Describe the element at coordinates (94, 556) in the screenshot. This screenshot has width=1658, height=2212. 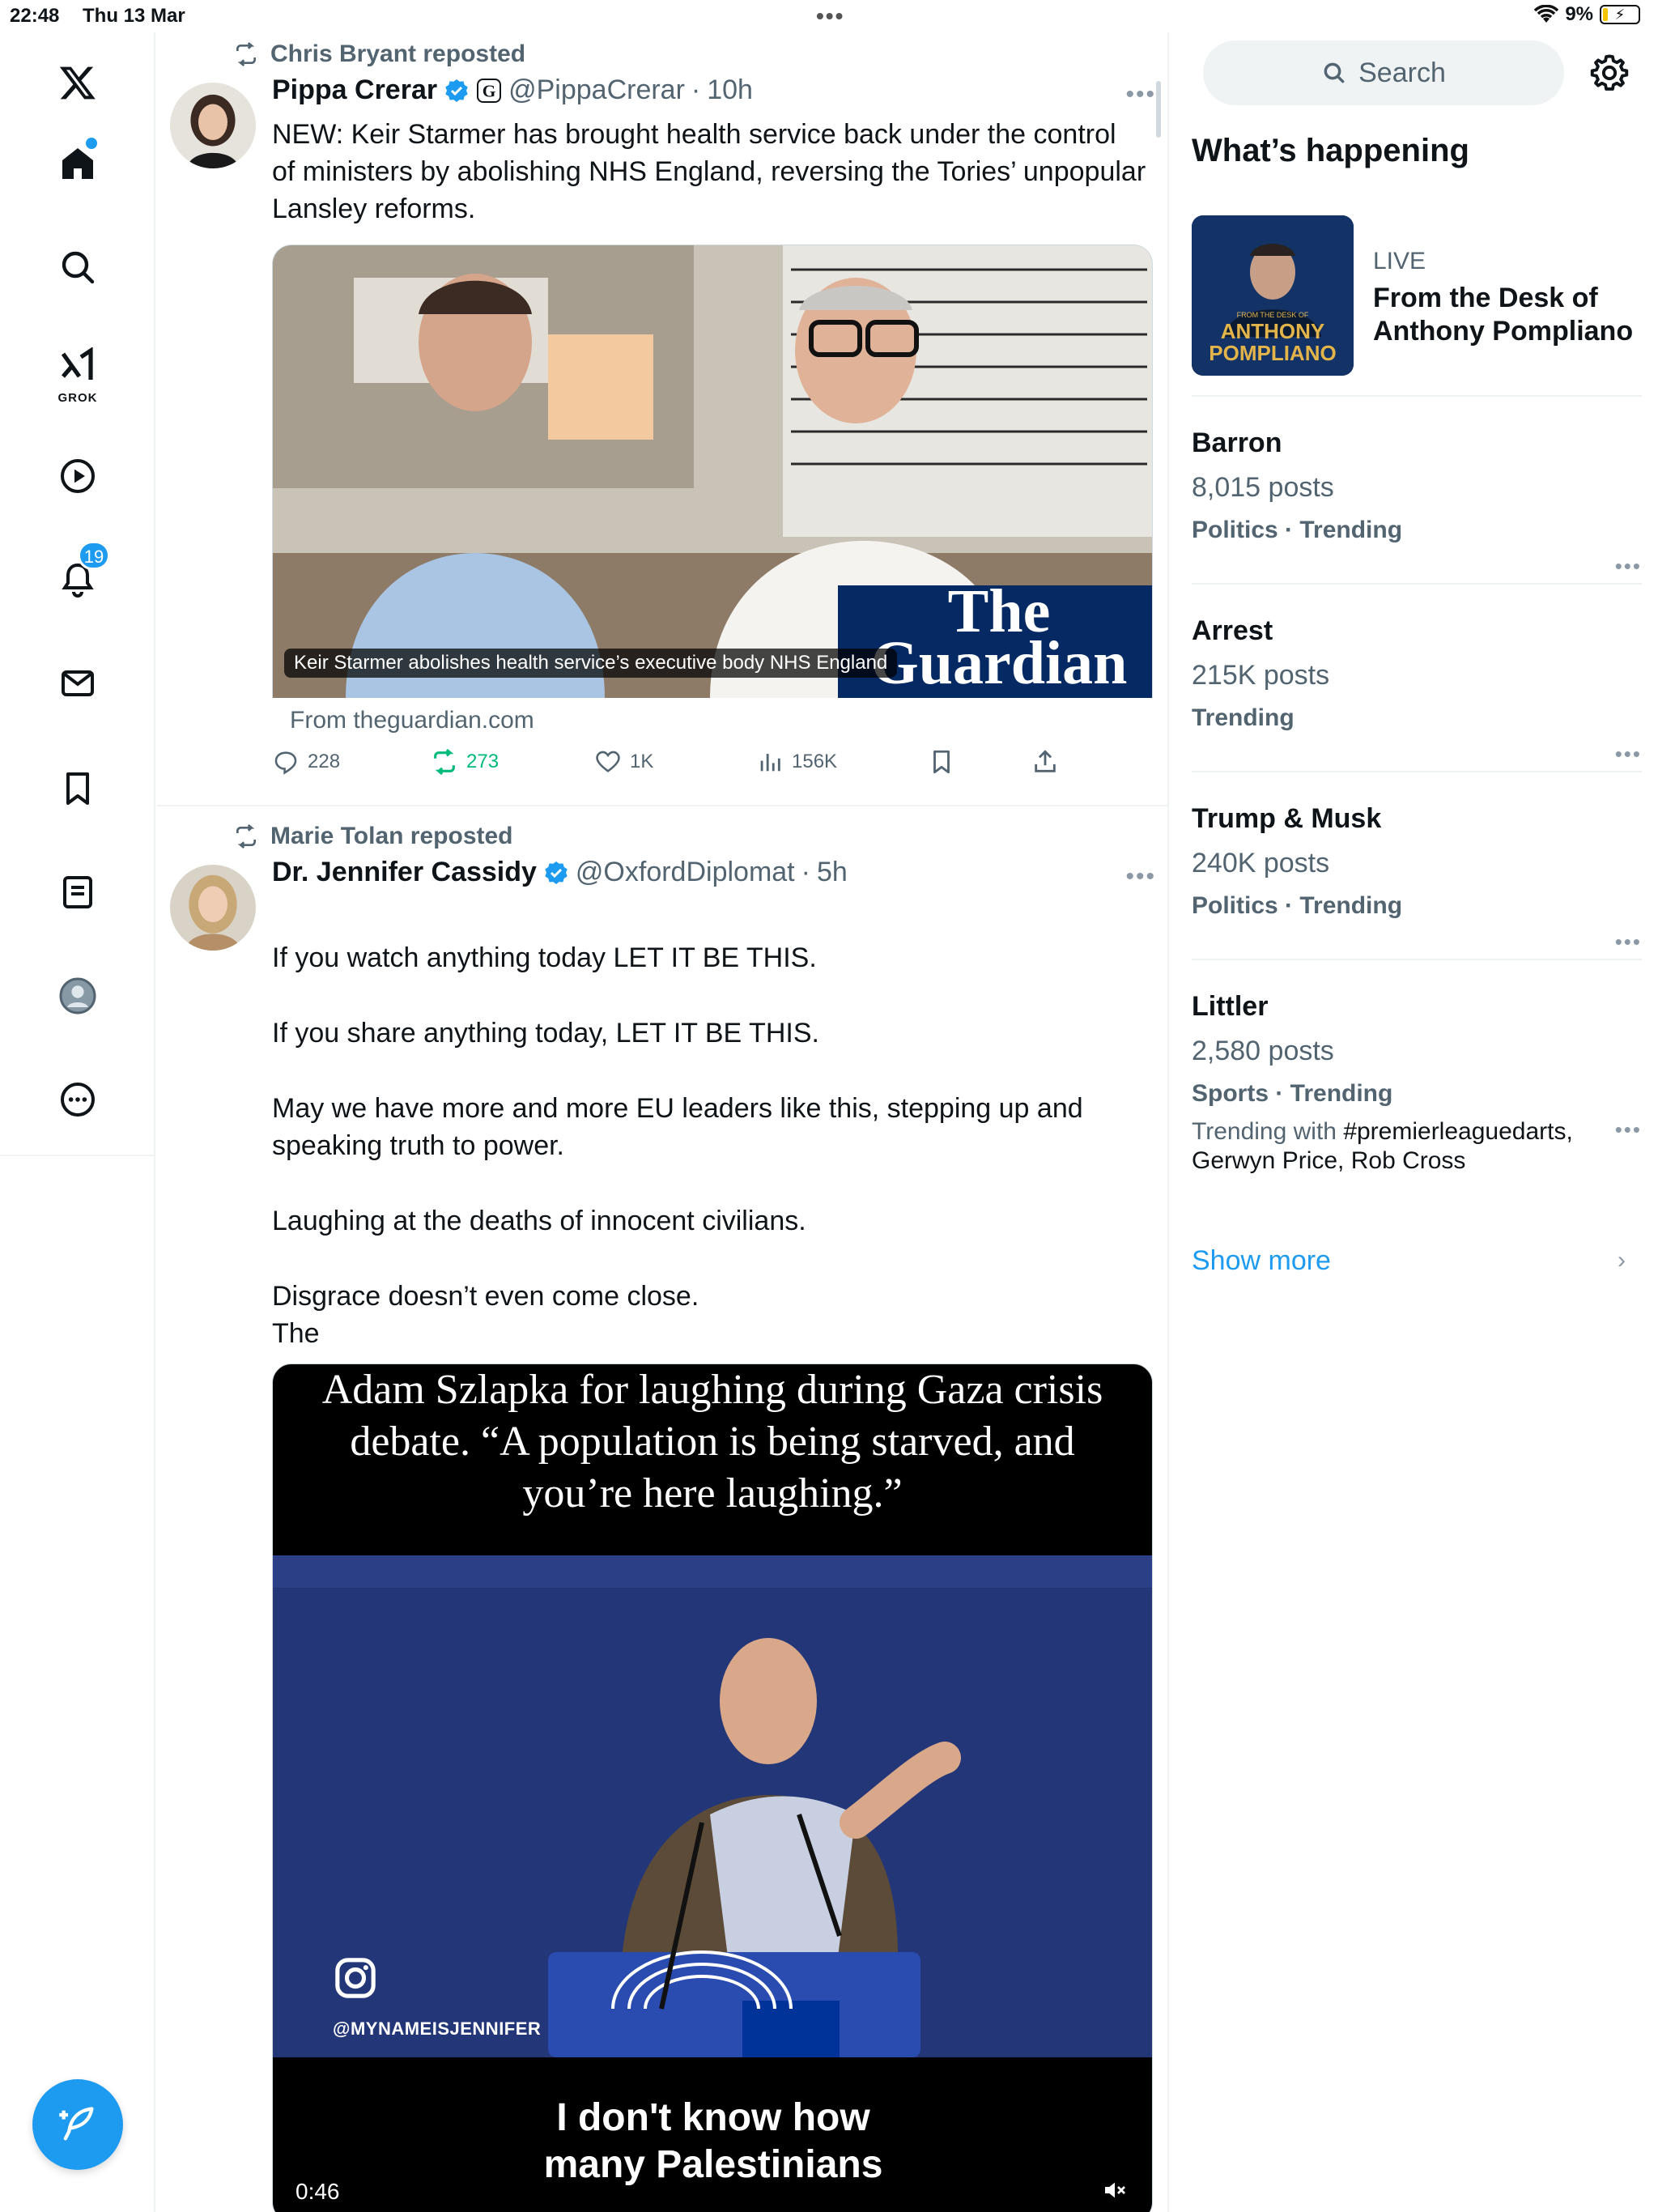
I see `notifications-badge: 19` at that location.